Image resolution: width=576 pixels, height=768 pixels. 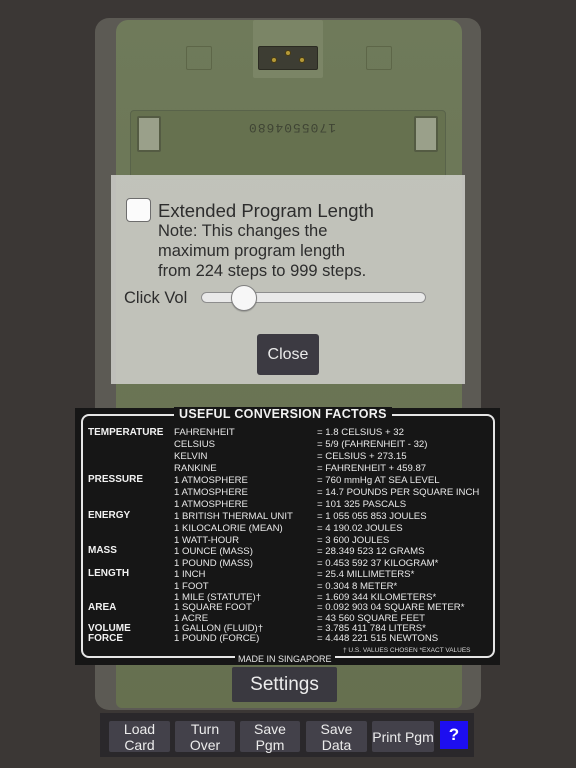 What do you see at coordinates (205, 737) in the screenshot?
I see `turn-over-button: Turn Over` at bounding box center [205, 737].